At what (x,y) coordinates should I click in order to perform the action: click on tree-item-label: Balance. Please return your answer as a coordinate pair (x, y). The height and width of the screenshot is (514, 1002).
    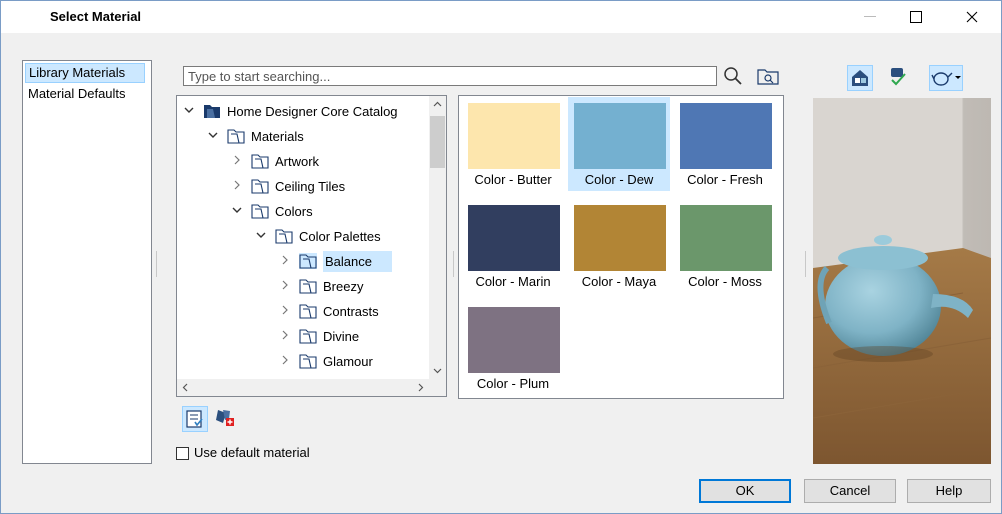
    Looking at the image, I should click on (357, 261).